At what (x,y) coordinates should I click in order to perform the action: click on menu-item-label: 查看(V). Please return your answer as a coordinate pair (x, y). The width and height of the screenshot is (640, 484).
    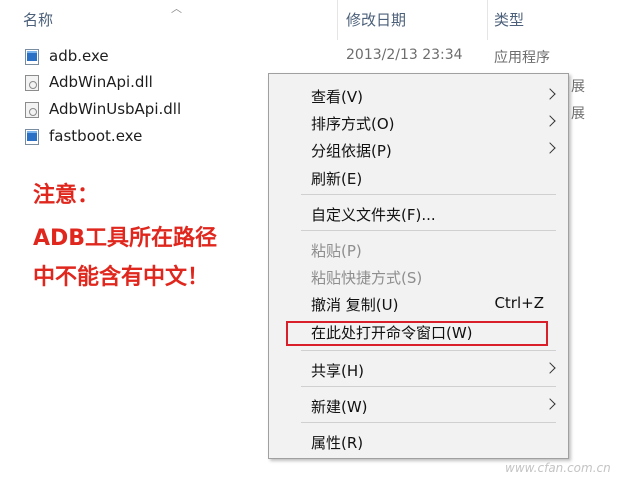
    Looking at the image, I should click on (337, 97).